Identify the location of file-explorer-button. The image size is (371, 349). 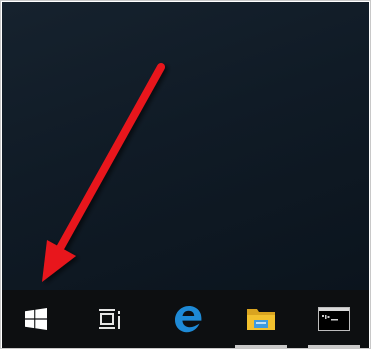
(261, 319).